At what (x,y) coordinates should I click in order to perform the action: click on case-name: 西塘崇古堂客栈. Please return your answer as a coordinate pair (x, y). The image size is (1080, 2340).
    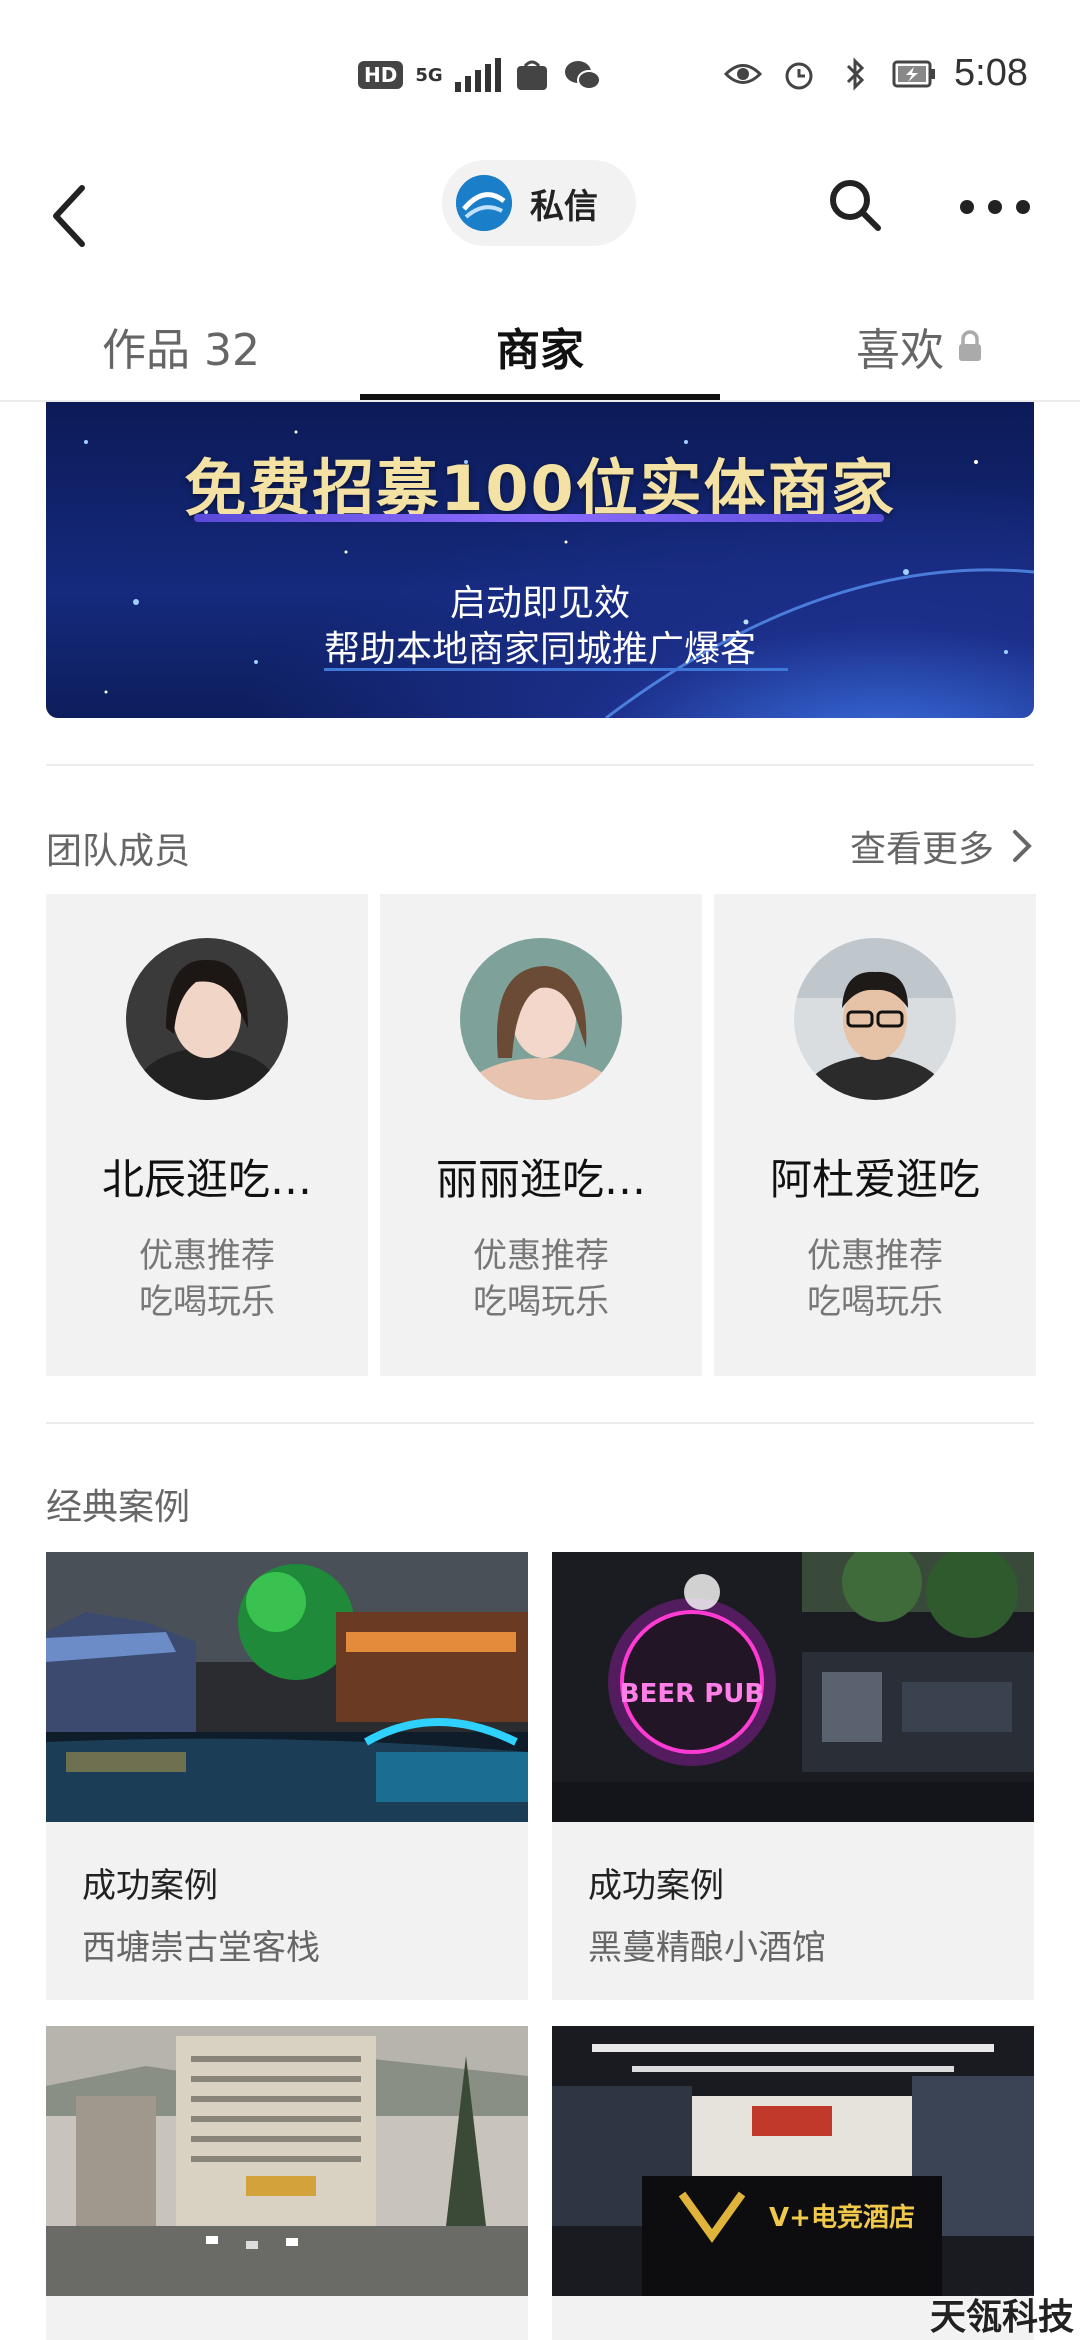
    Looking at the image, I should click on (201, 1948).